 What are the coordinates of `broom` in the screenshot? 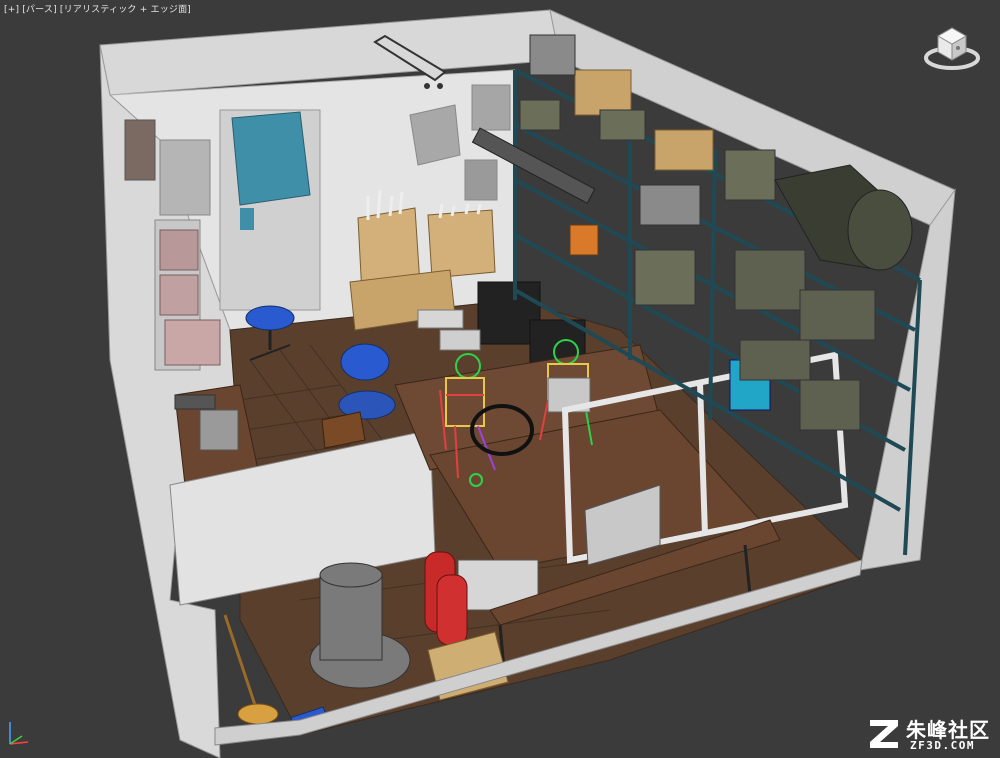 It's located at (258, 714).